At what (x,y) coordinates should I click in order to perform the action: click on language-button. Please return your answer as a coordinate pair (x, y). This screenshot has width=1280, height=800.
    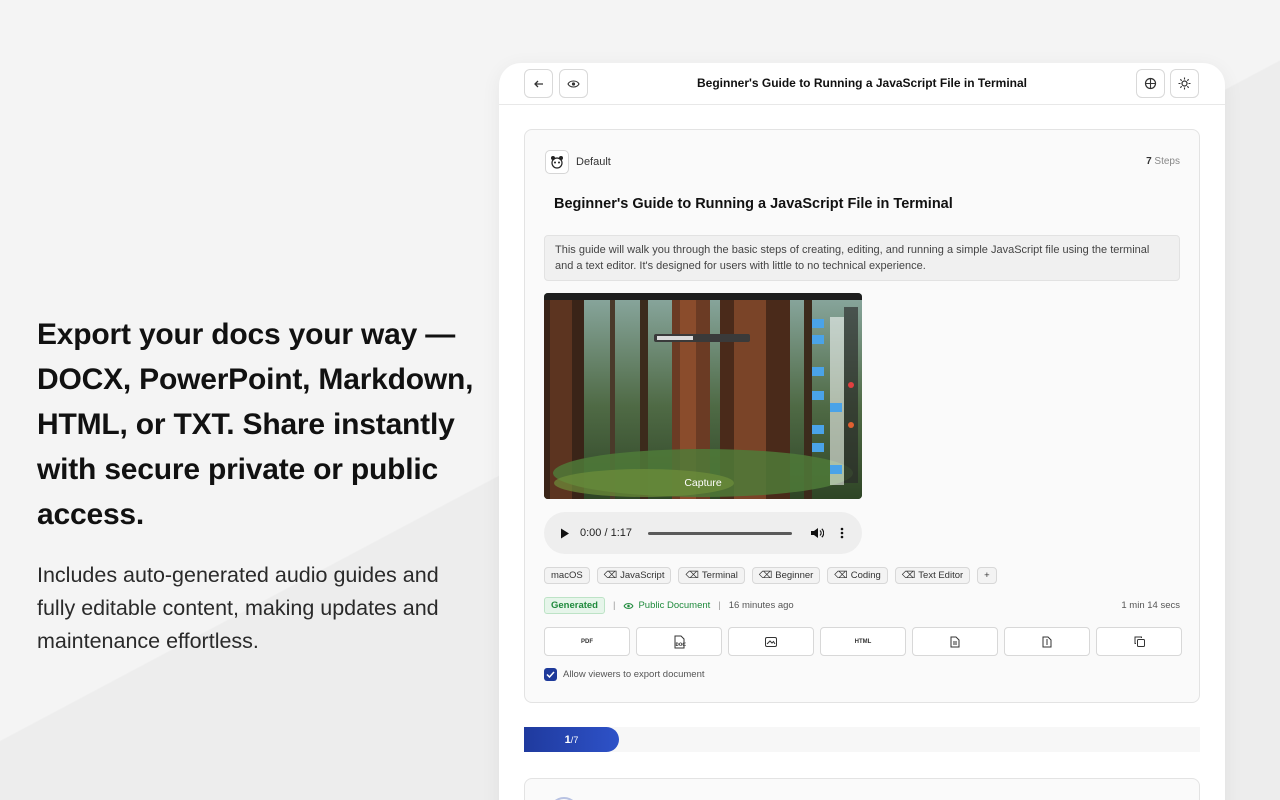
    Looking at the image, I should click on (1150, 83).